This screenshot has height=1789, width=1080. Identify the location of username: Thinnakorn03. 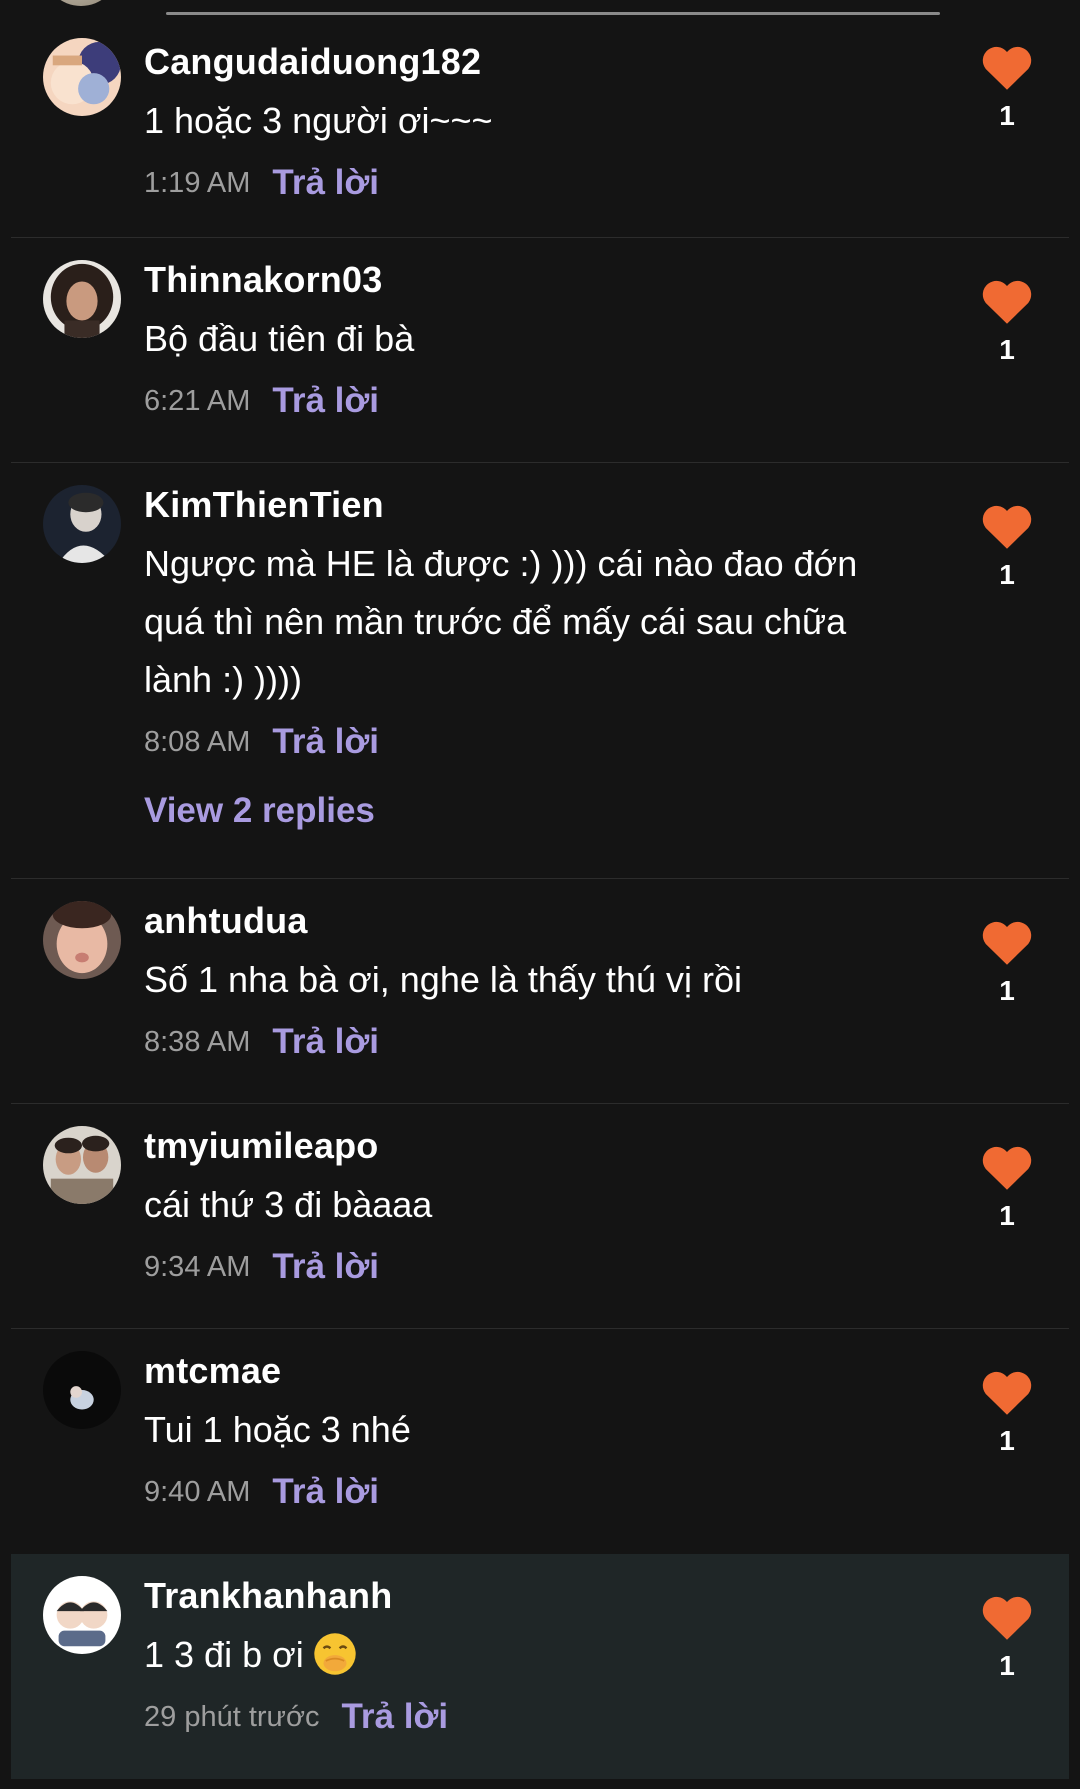
(526, 280).